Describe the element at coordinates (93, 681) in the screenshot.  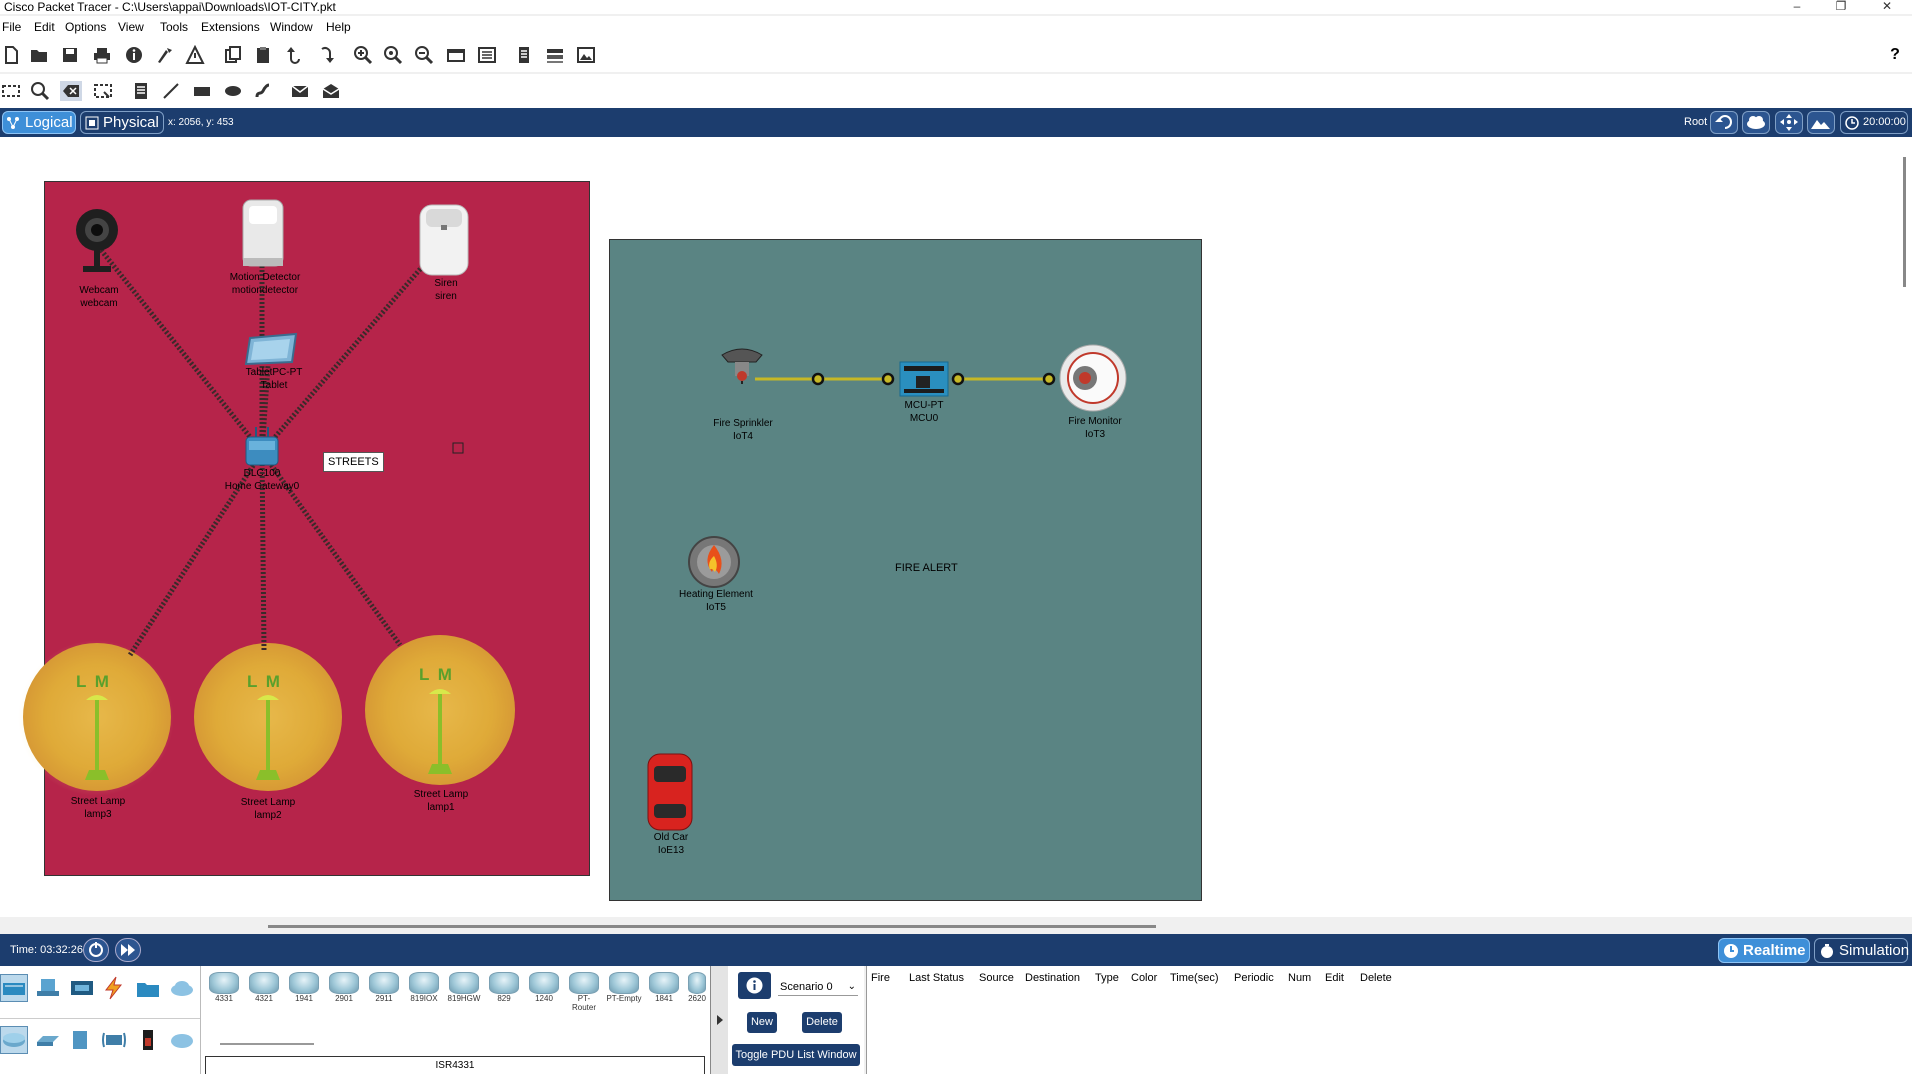
I see `lamp3-status-letters: L M` at that location.